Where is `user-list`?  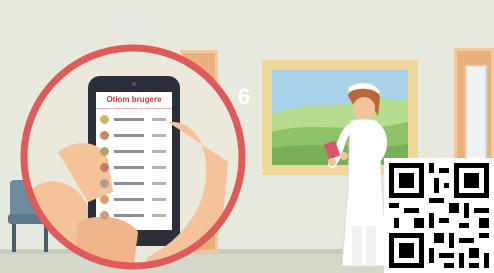 user-list is located at coordinates (134, 167).